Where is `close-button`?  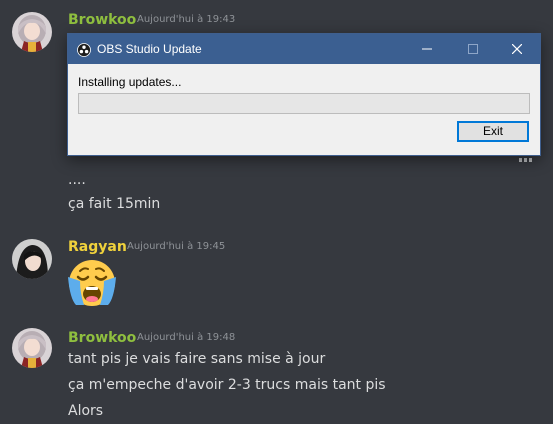 close-button is located at coordinates (517, 49).